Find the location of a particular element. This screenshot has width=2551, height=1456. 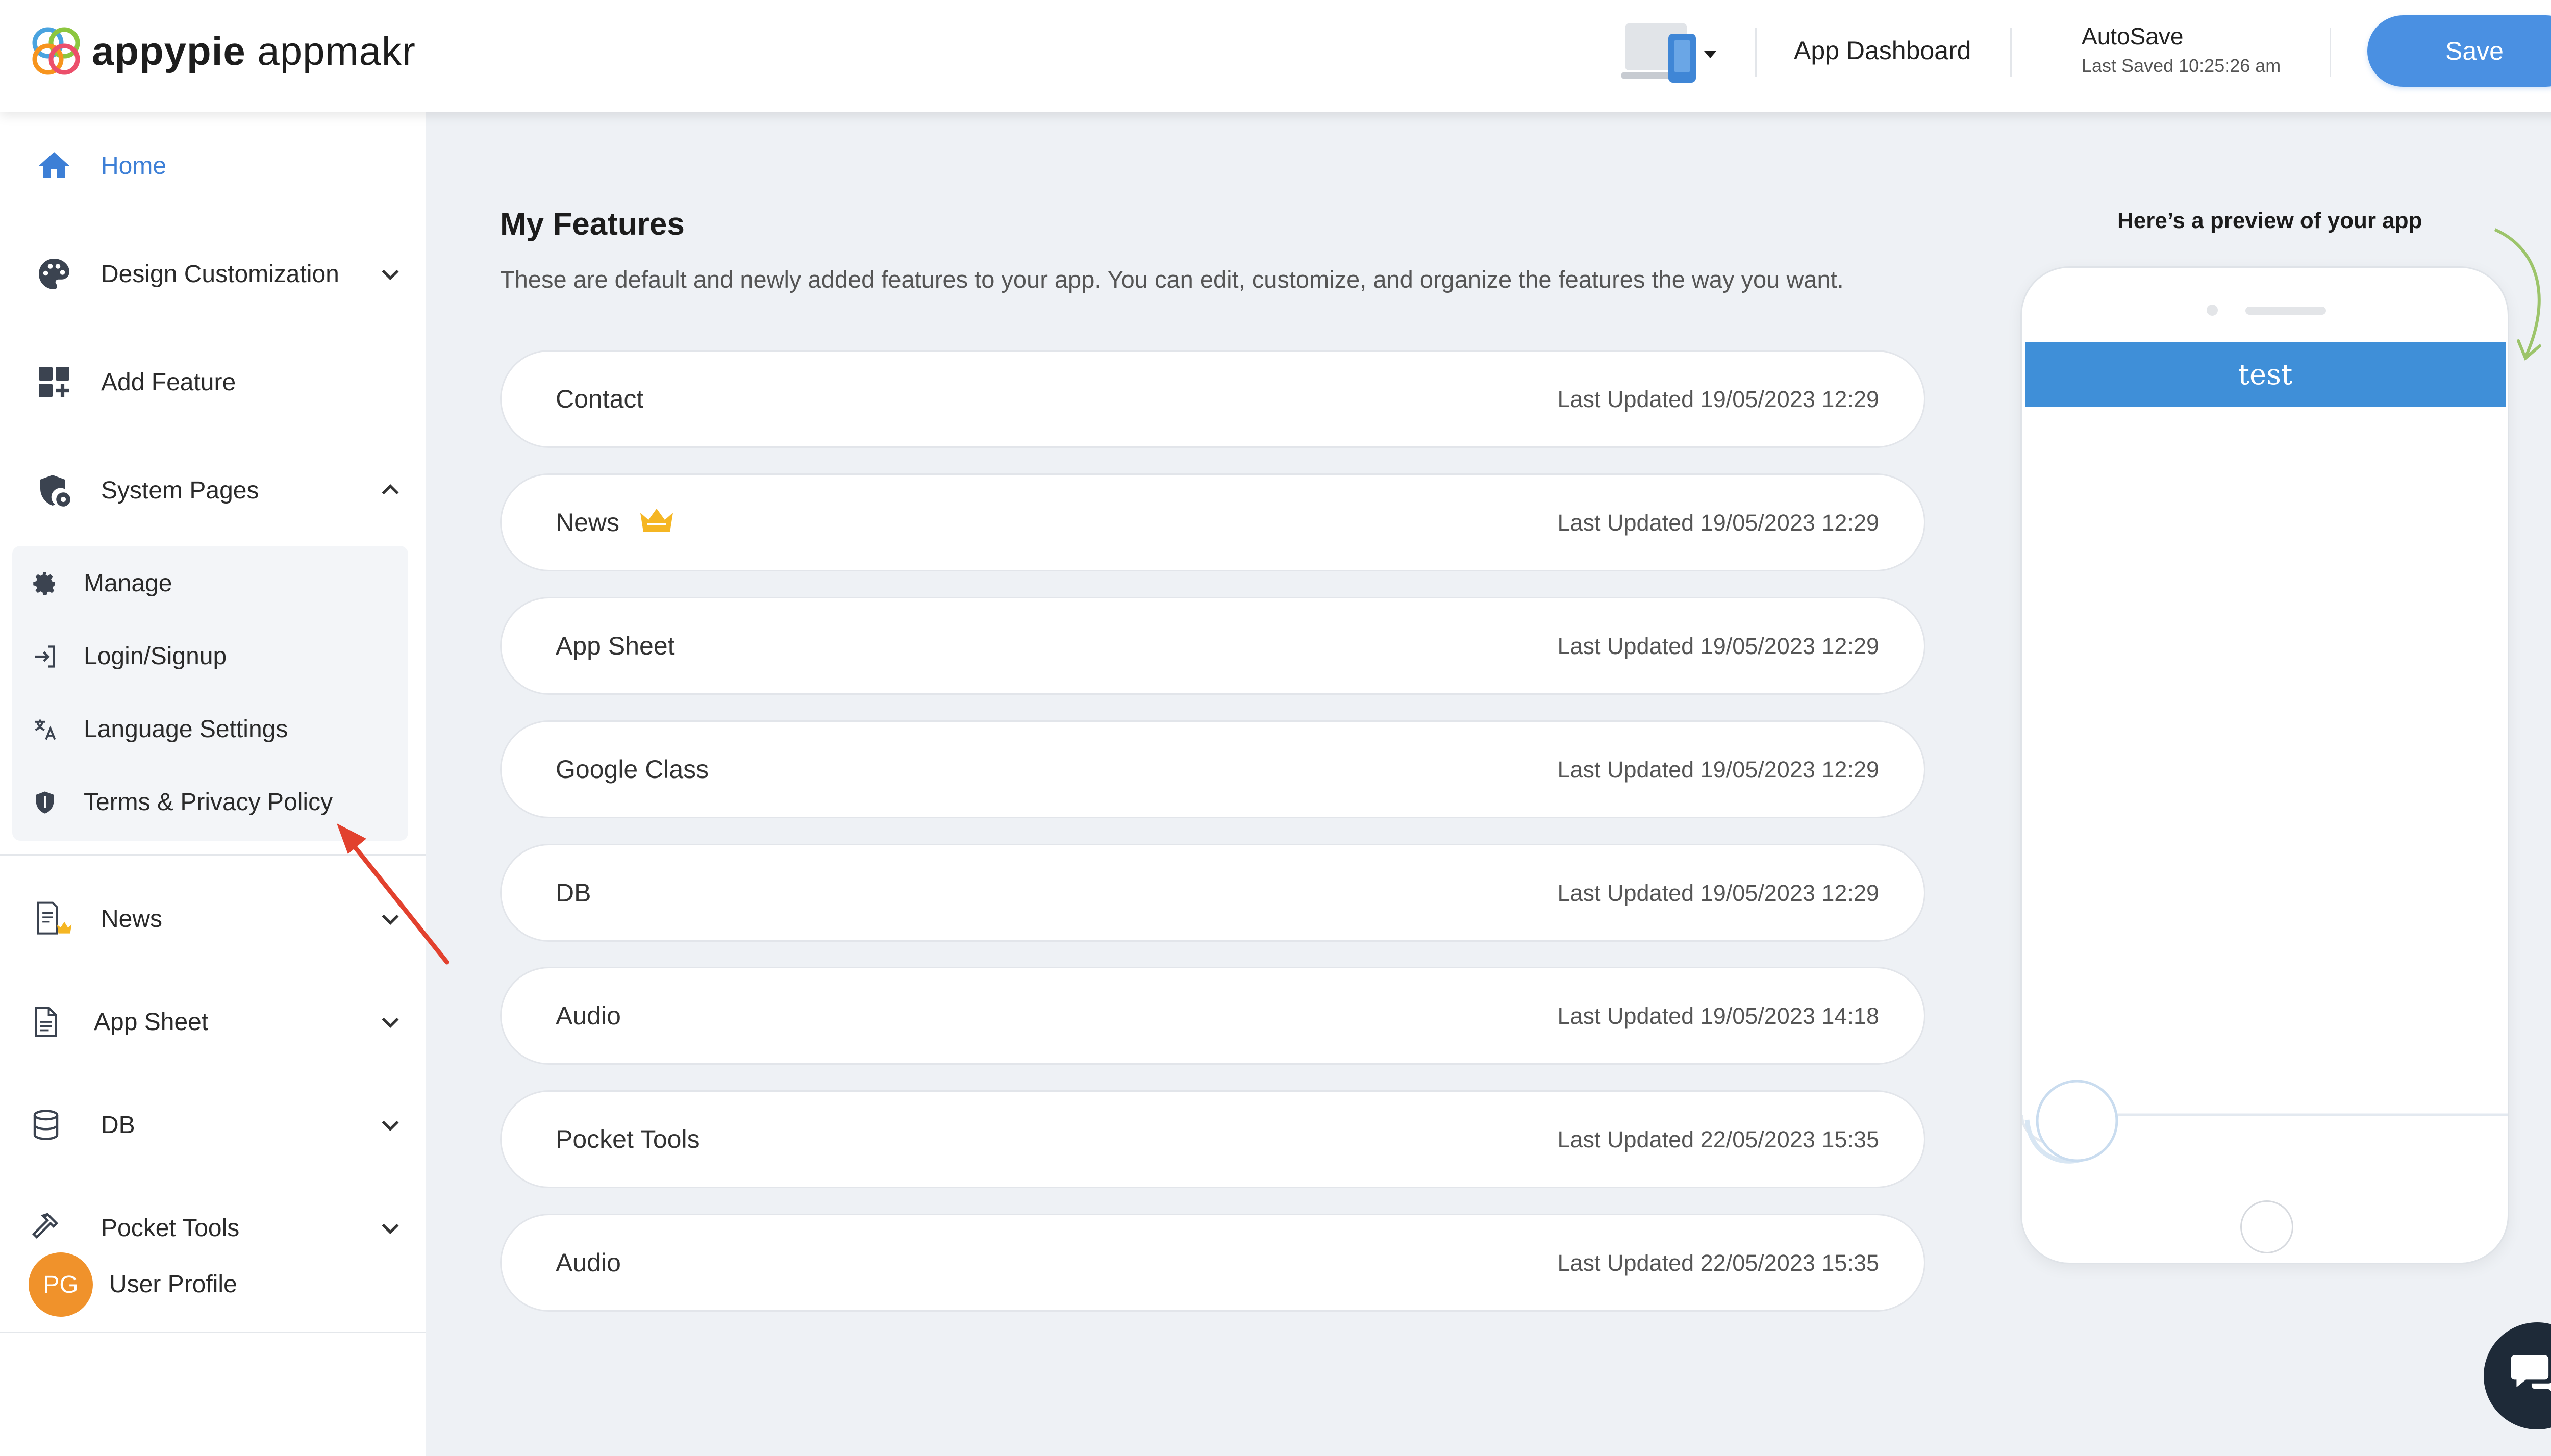

gear-icon is located at coordinates (45, 583).